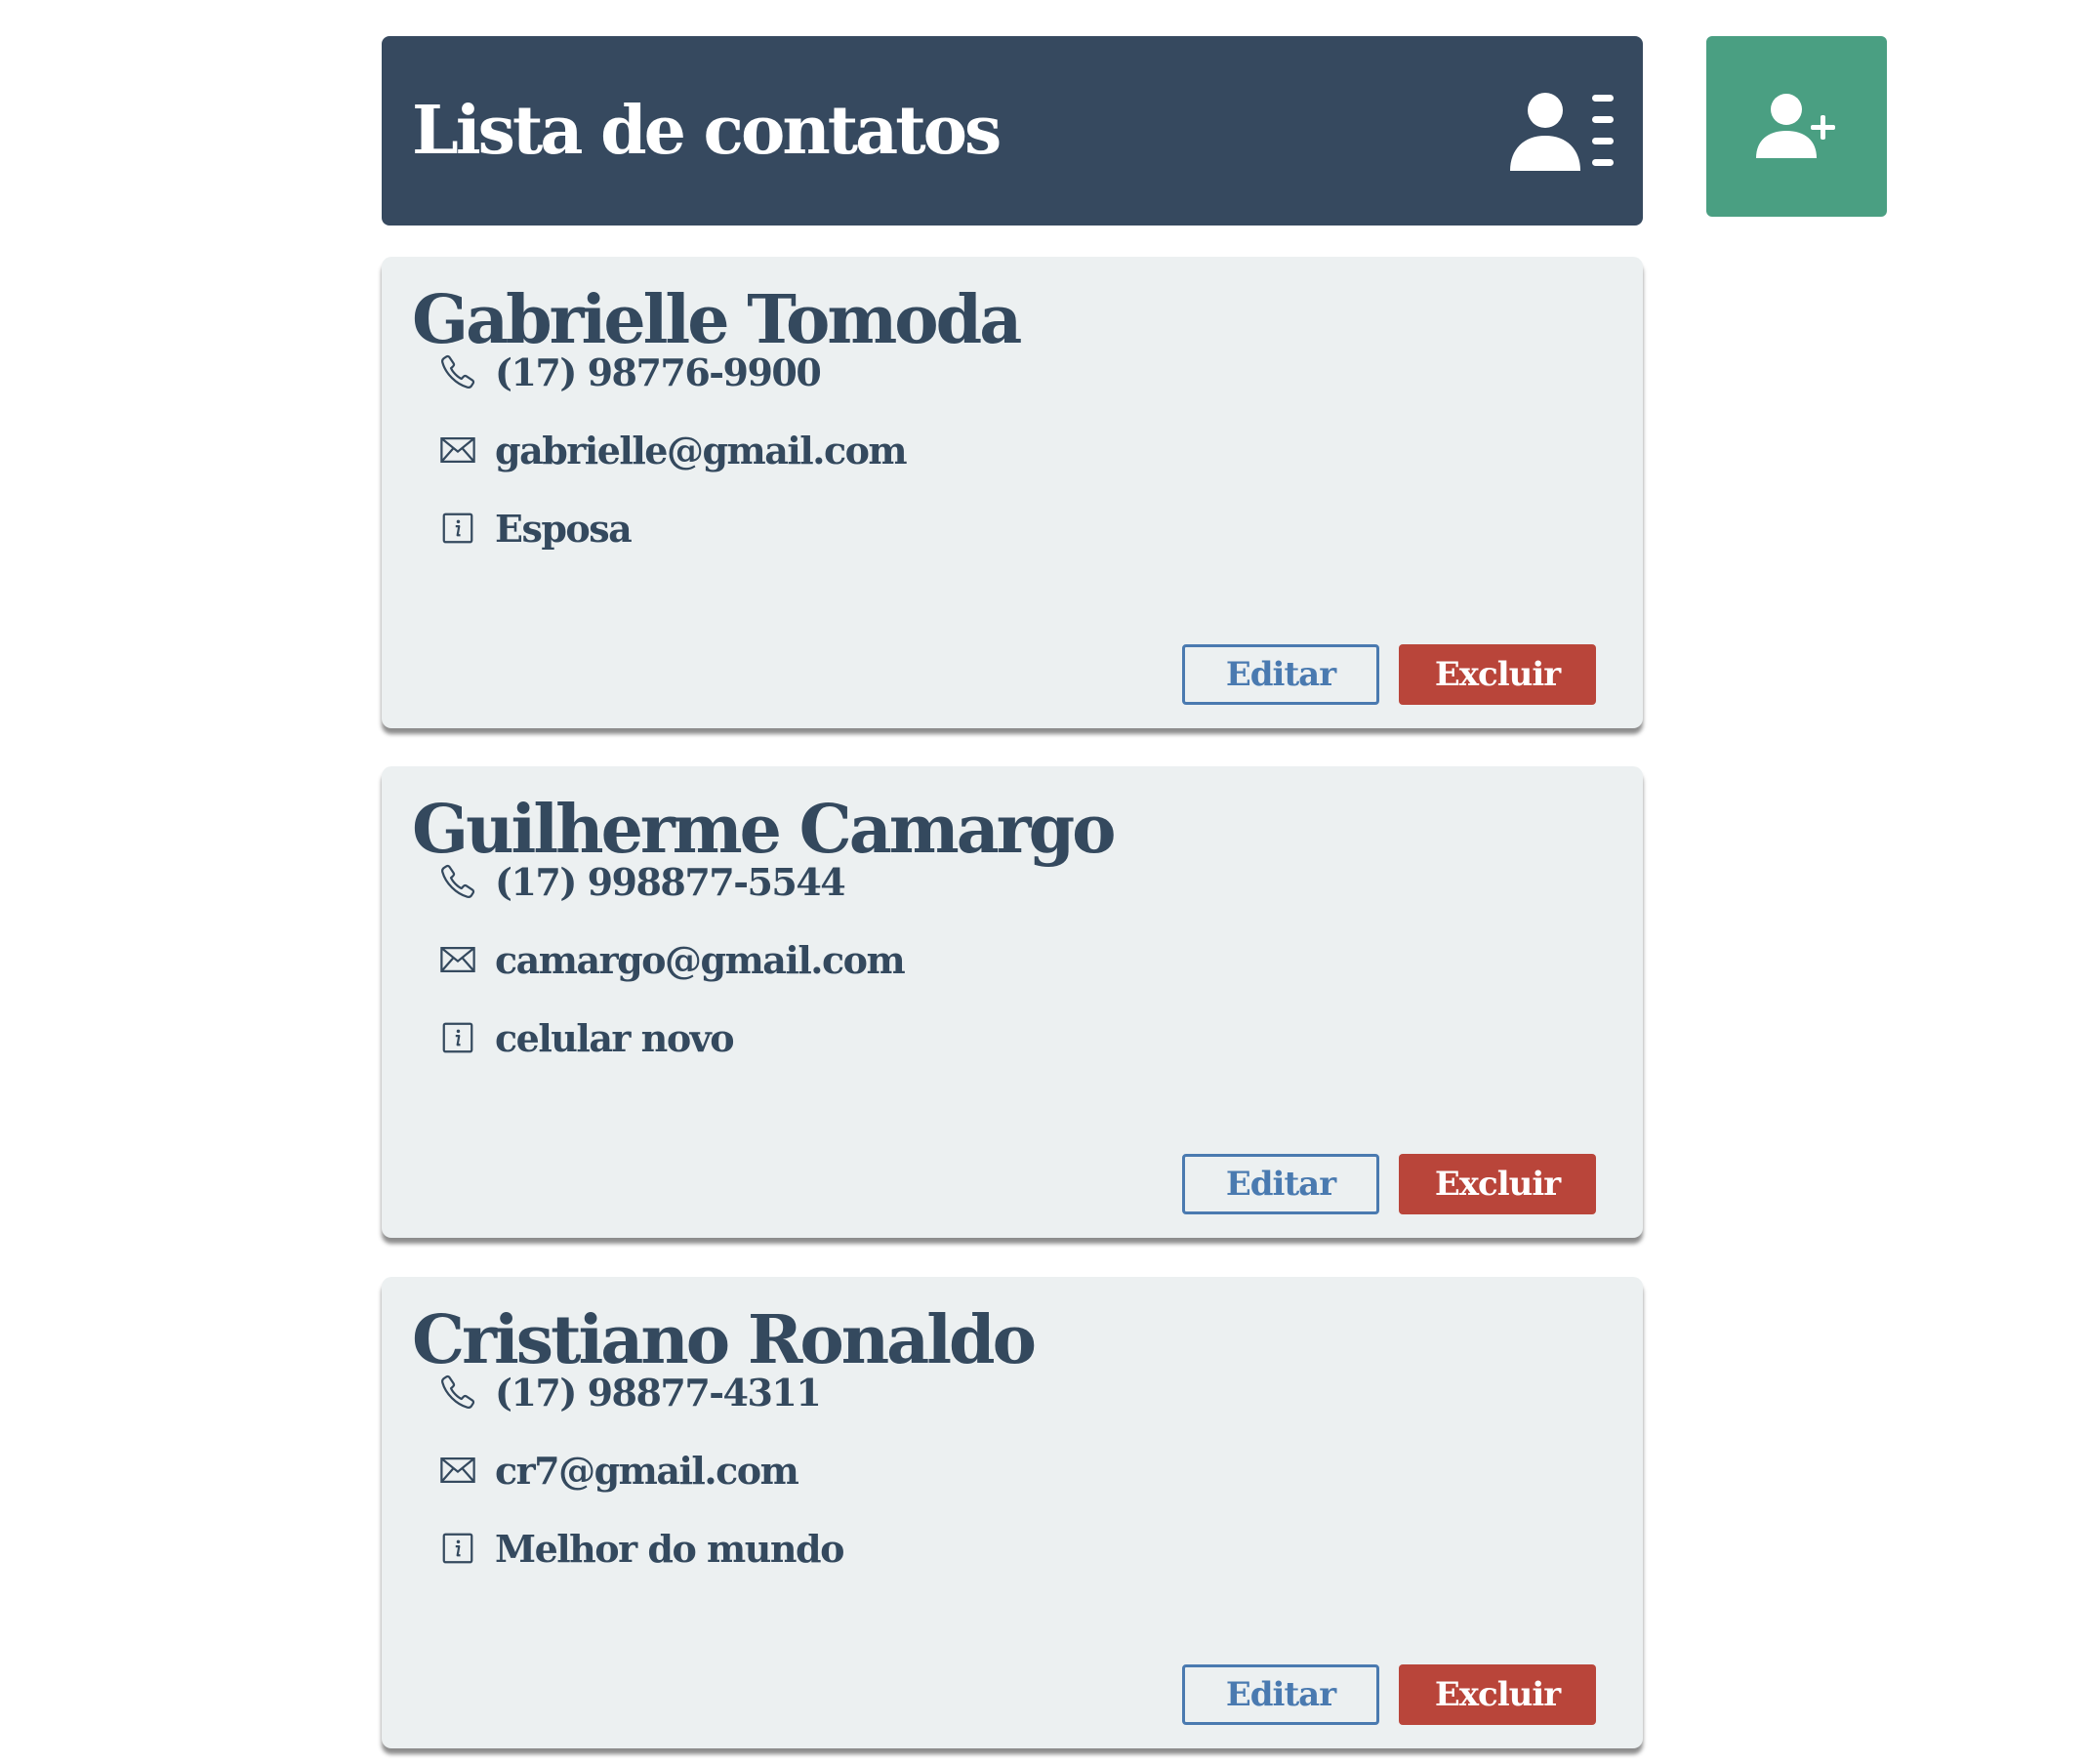 The image size is (2087, 1764). What do you see at coordinates (1562, 132) in the screenshot?
I see `address-book-icon` at bounding box center [1562, 132].